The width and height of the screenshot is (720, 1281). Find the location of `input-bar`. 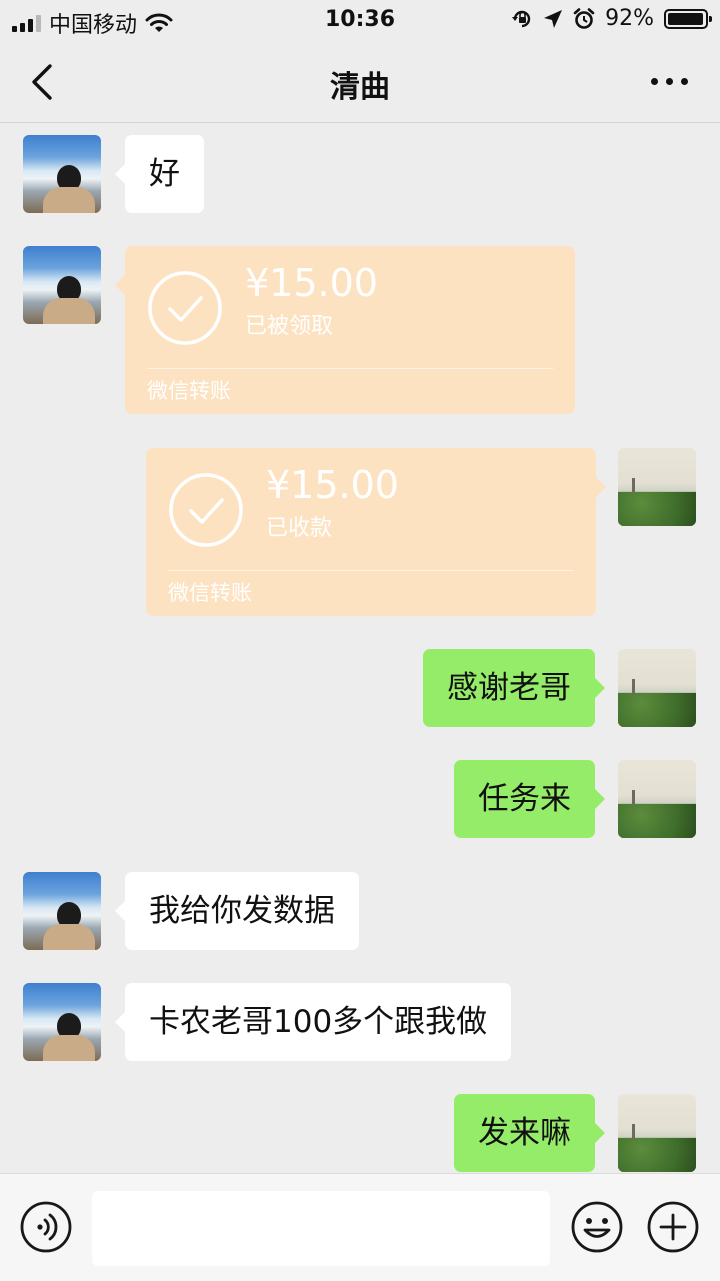

input-bar is located at coordinates (360, 1227).